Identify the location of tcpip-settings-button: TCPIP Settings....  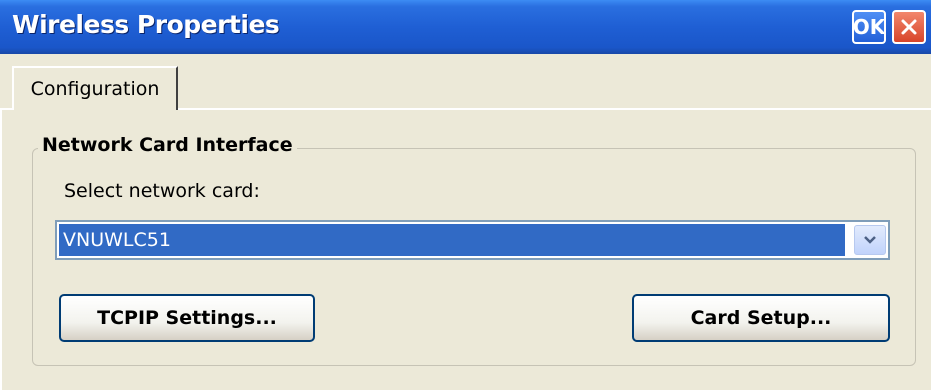
(187, 318).